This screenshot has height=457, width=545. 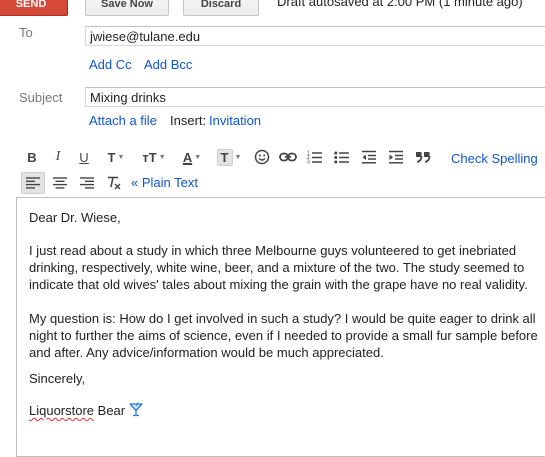 I want to click on check-spelling-link: Check Spelling, so click(x=494, y=158).